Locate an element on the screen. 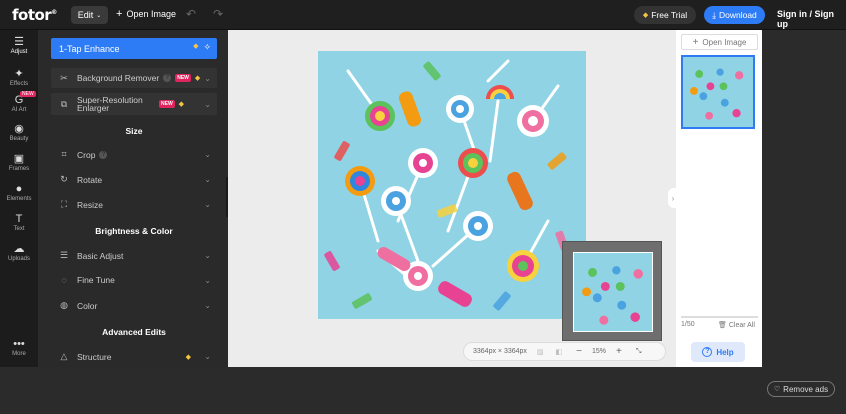  sidebar-item-more: ••• More is located at coordinates (19, 347).